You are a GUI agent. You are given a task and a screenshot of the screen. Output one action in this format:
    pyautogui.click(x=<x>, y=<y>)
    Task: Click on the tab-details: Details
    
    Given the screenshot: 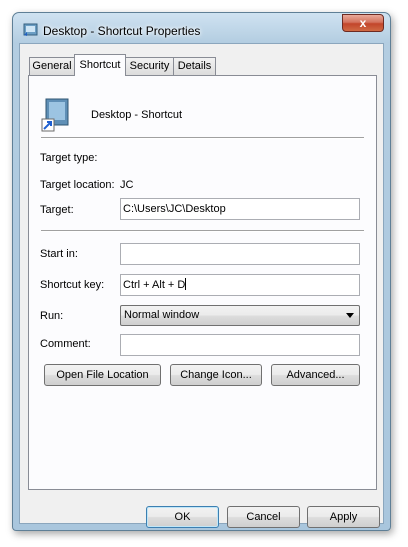 What is the action you would take?
    pyautogui.click(x=194, y=66)
    